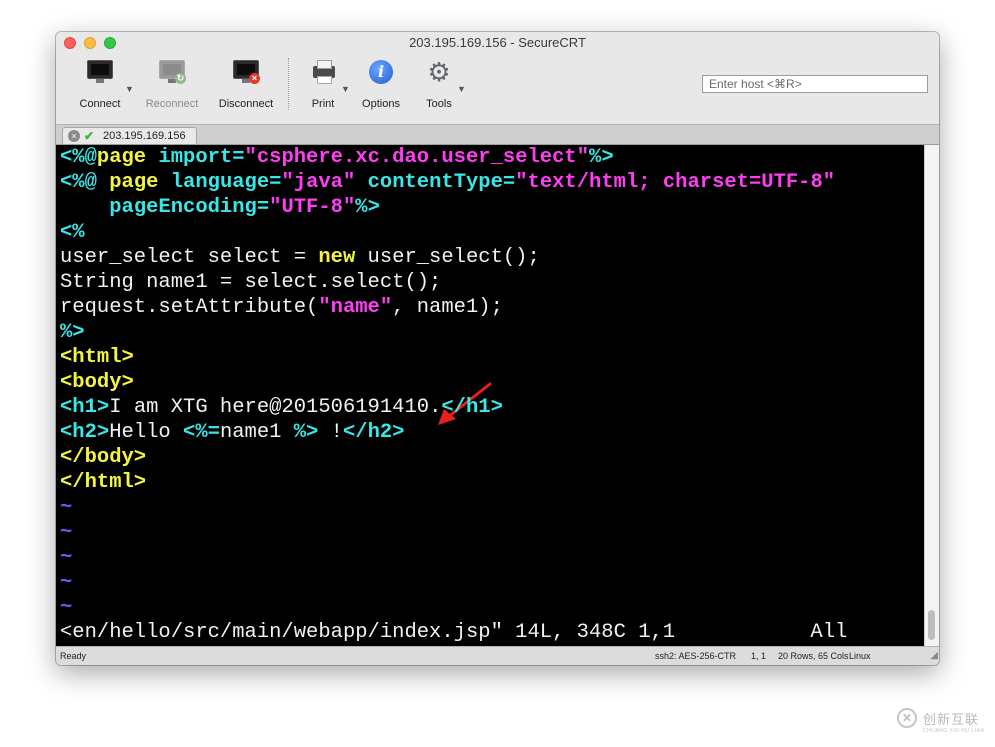 This screenshot has height=747, width=995. What do you see at coordinates (100, 104) in the screenshot?
I see `connect-label: Connect` at bounding box center [100, 104].